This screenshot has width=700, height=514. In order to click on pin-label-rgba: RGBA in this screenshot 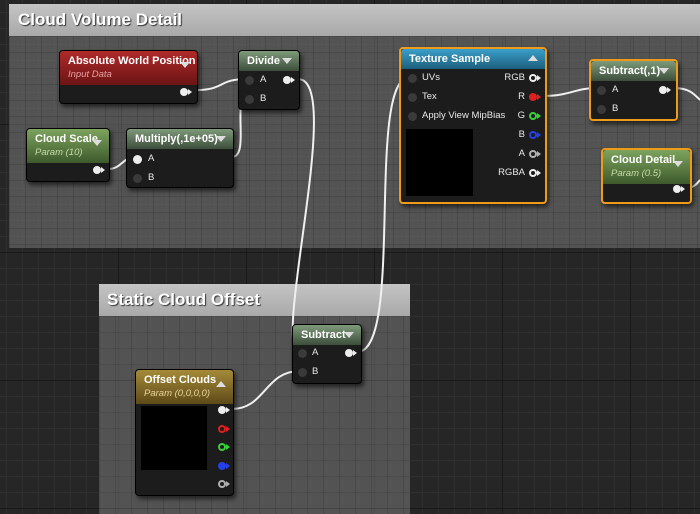, I will do `click(511, 172)`.